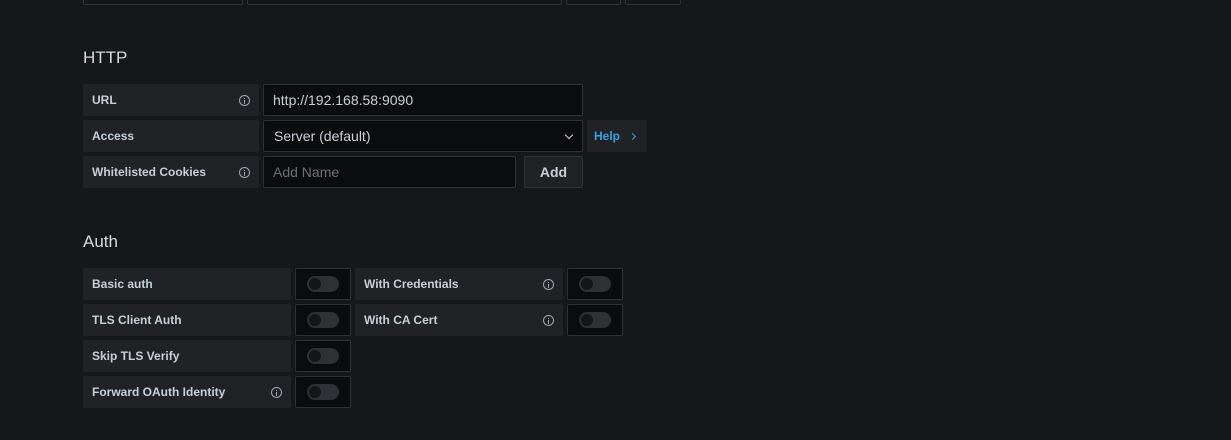 This screenshot has height=440, width=1231. What do you see at coordinates (593, 2) in the screenshot?
I see `previous-field-cut` at bounding box center [593, 2].